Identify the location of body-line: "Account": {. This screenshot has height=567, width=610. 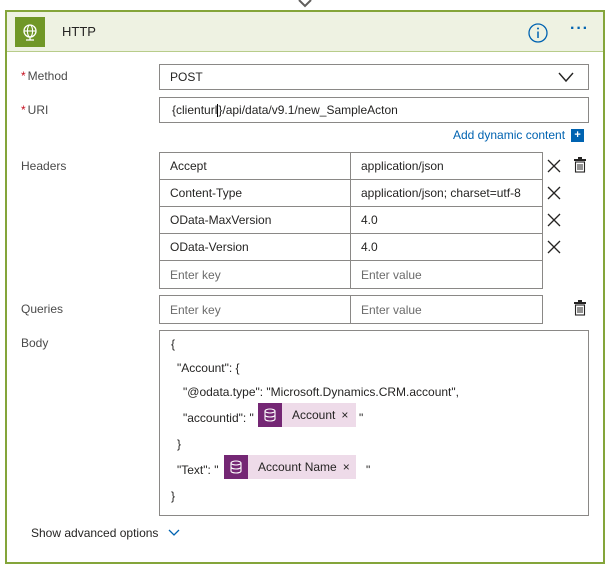
(208, 368).